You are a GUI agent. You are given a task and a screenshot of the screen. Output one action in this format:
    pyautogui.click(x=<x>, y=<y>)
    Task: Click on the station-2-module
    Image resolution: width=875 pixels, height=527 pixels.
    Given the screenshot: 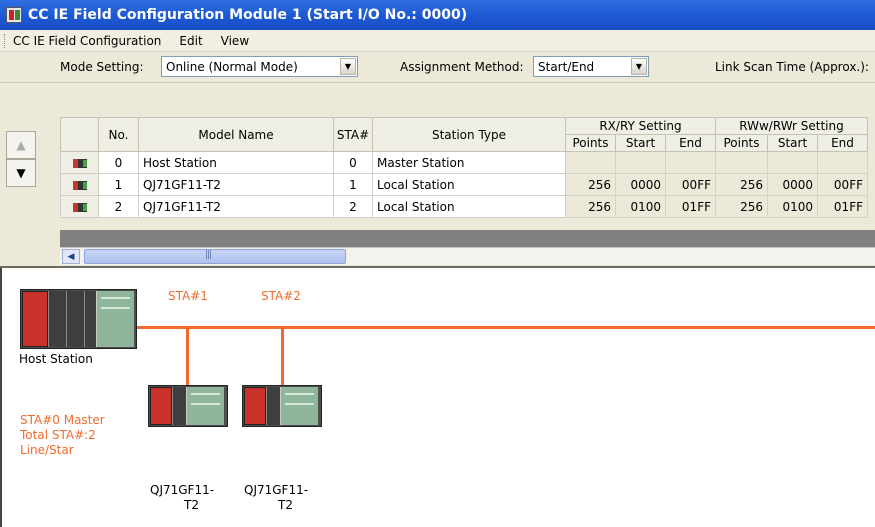 What is the action you would take?
    pyautogui.click(x=282, y=406)
    